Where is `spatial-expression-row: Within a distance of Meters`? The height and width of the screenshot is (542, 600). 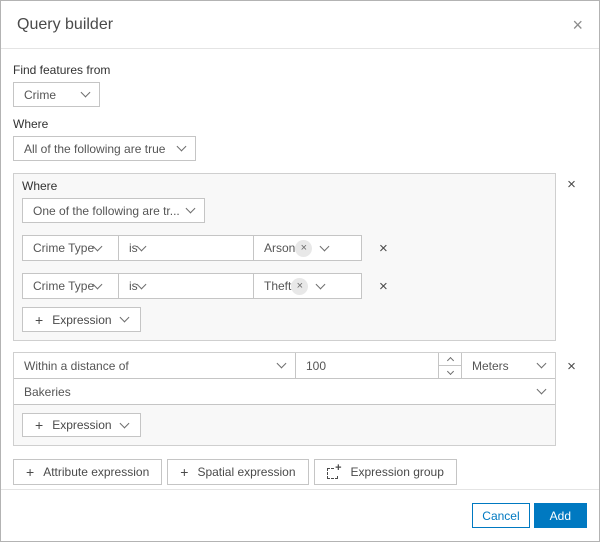 spatial-expression-row: Within a distance of Meters is located at coordinates (284, 366).